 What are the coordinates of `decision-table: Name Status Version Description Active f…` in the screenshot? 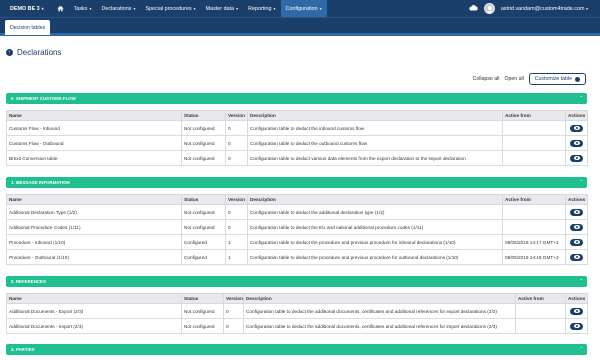 It's located at (297, 313).